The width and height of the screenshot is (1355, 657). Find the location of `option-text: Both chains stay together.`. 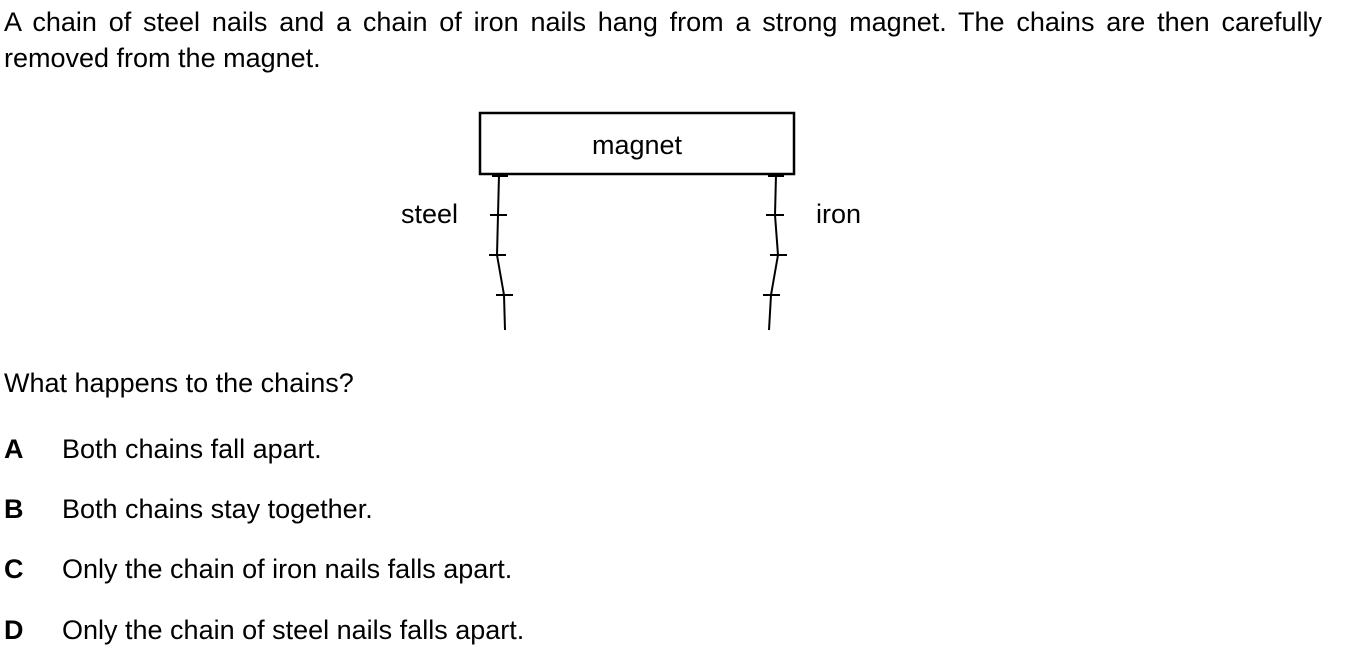

option-text: Both chains stay together. is located at coordinates (217, 509).